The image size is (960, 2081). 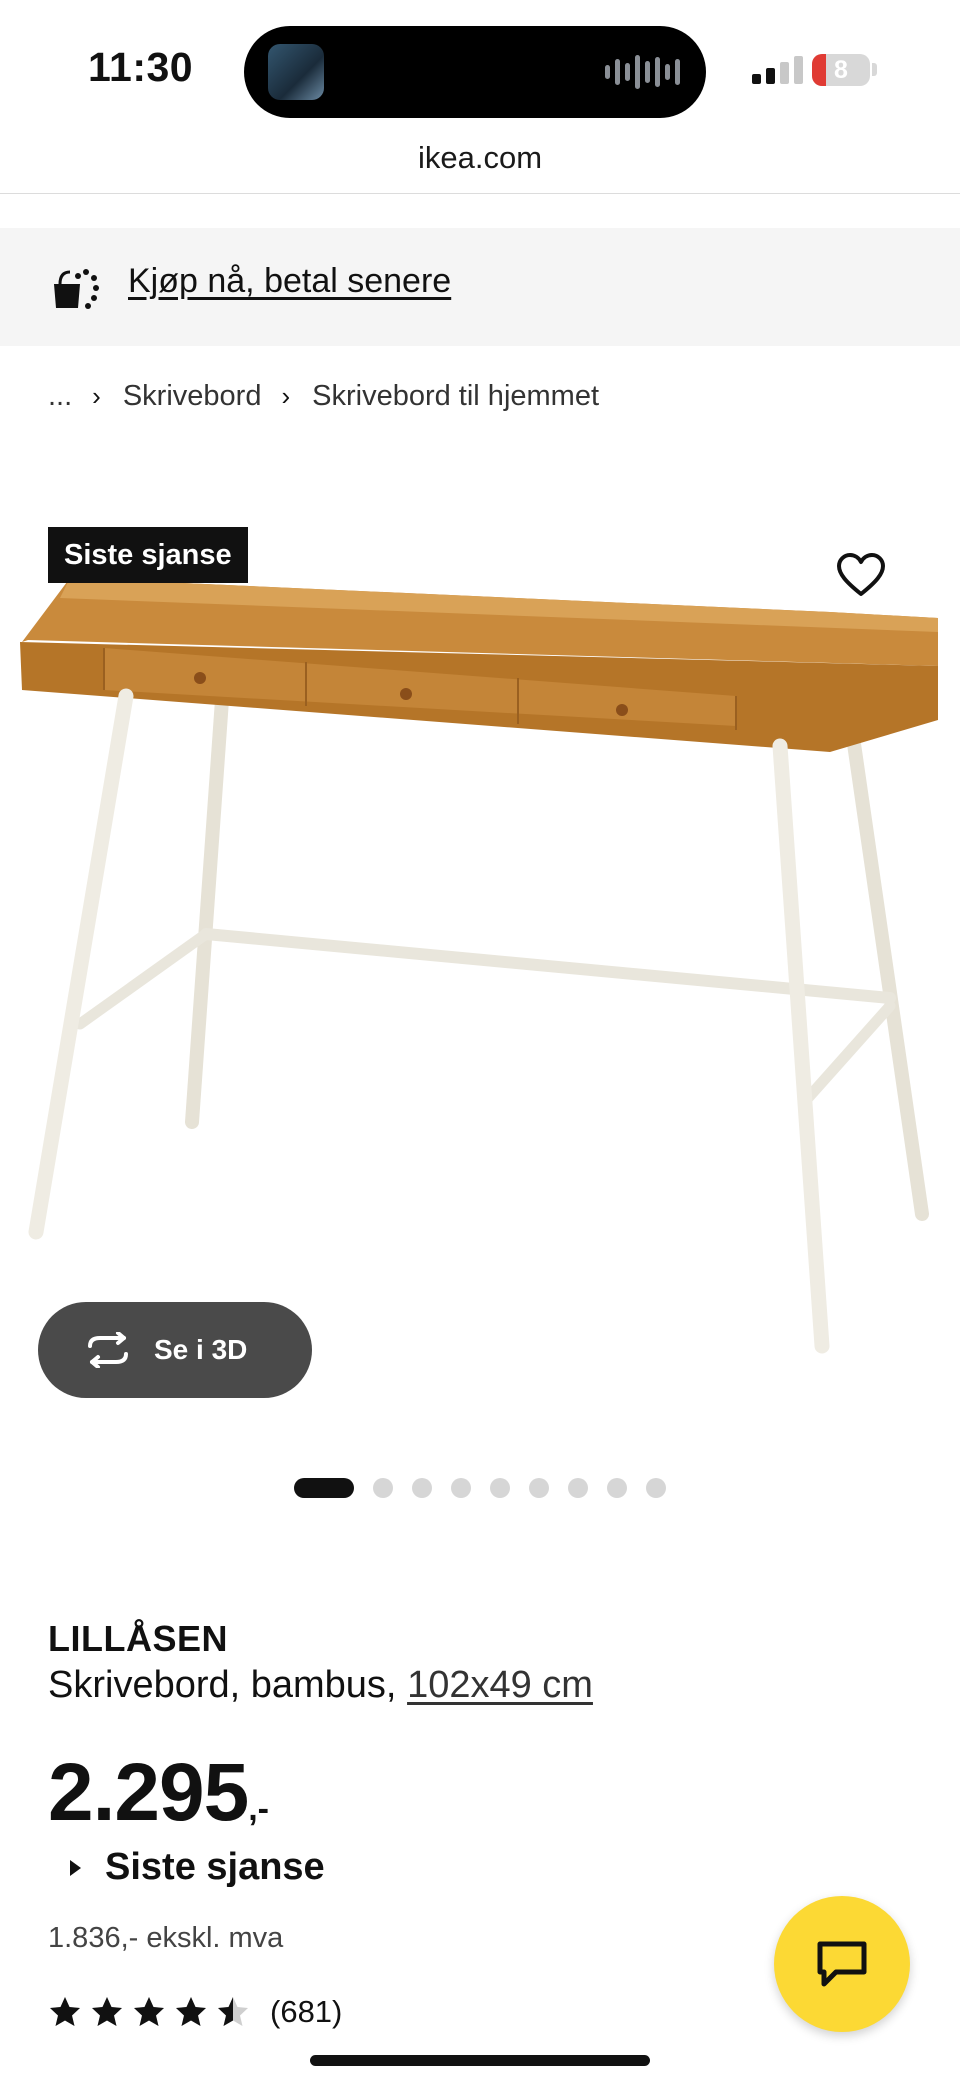 I want to click on product-description: Skrivebord, bambus, 102x49 cm, so click(x=320, y=1685).